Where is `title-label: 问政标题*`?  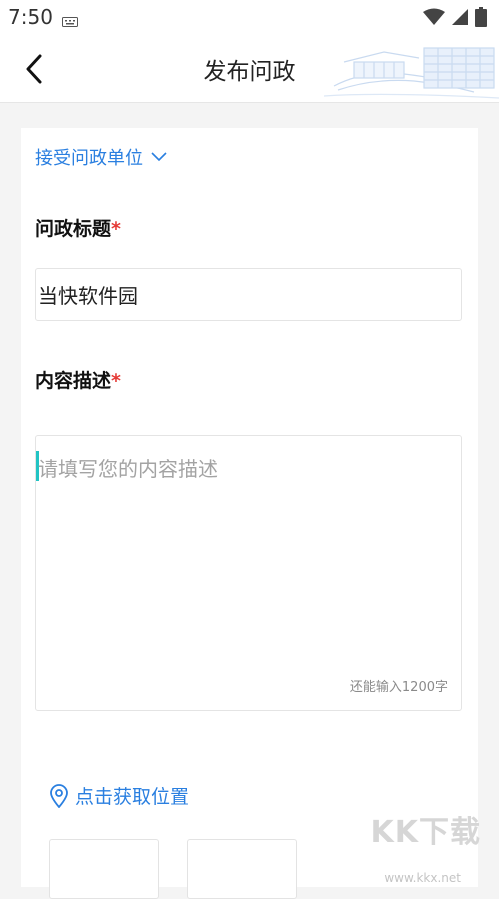 title-label: 问政标题* is located at coordinates (78, 227).